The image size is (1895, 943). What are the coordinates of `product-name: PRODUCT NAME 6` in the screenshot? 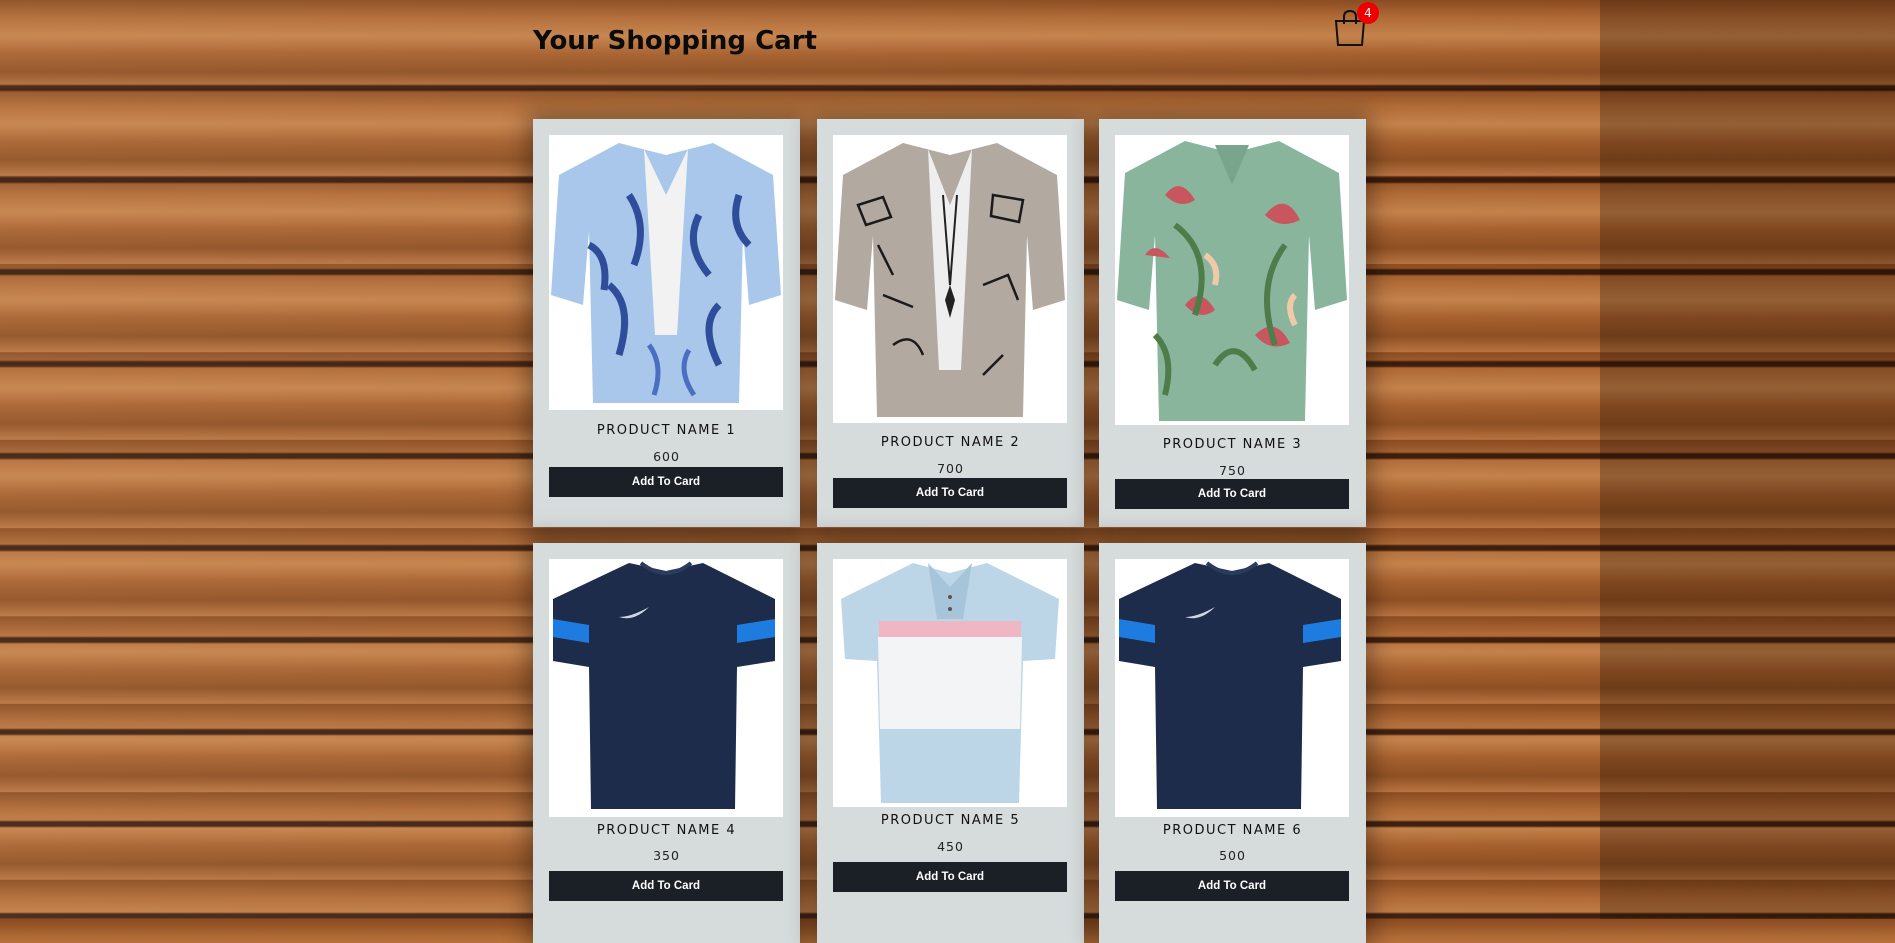 It's located at (1232, 830).